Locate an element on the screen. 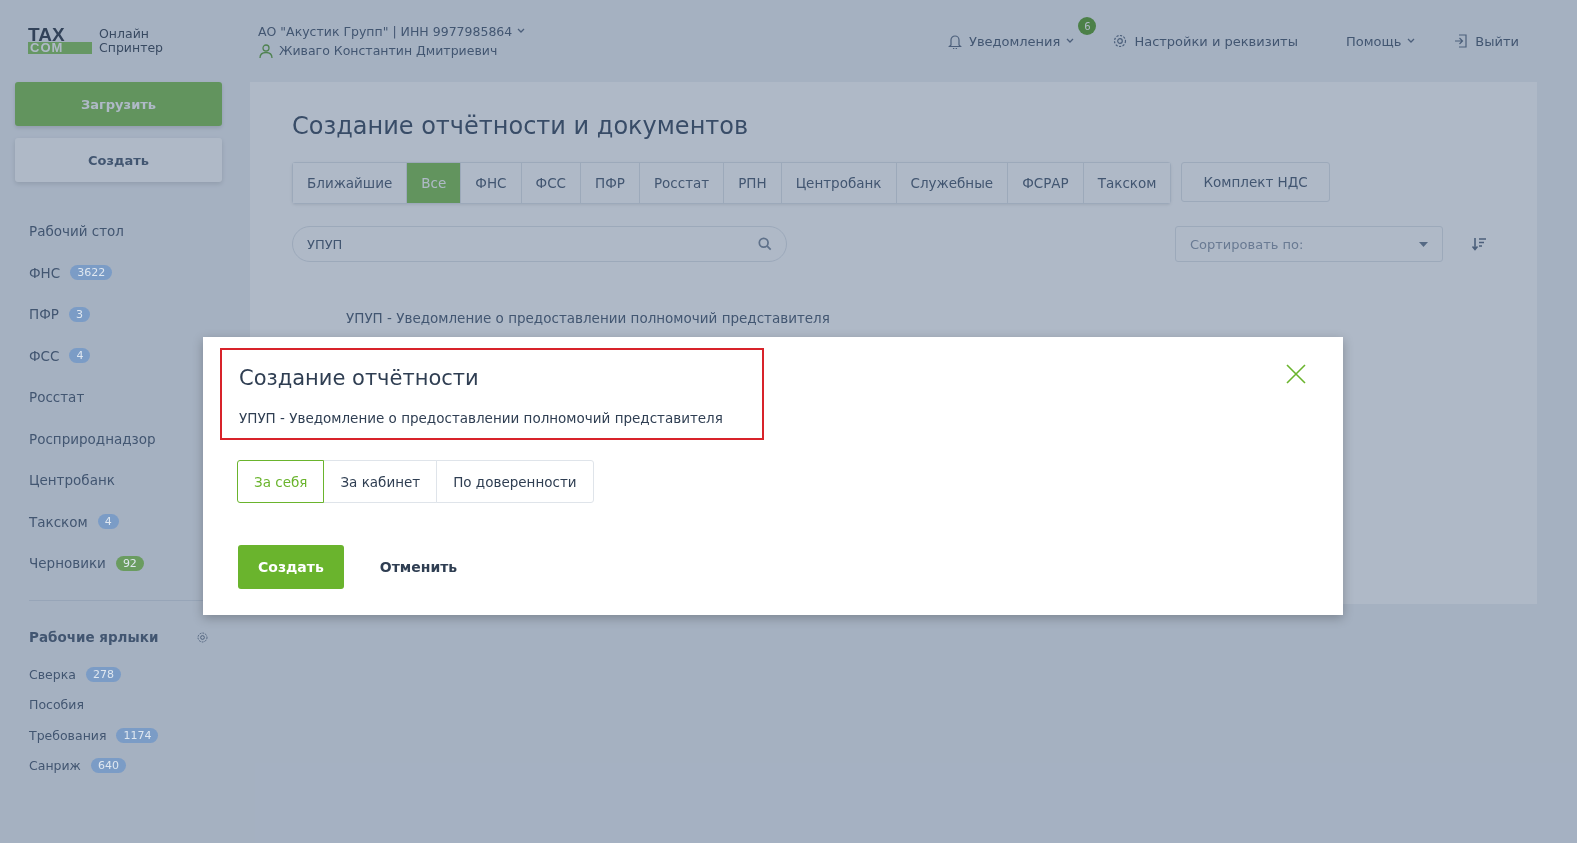 The height and width of the screenshot is (843, 1577). sort-dropdown: Сортировать по: is located at coordinates (1309, 244).